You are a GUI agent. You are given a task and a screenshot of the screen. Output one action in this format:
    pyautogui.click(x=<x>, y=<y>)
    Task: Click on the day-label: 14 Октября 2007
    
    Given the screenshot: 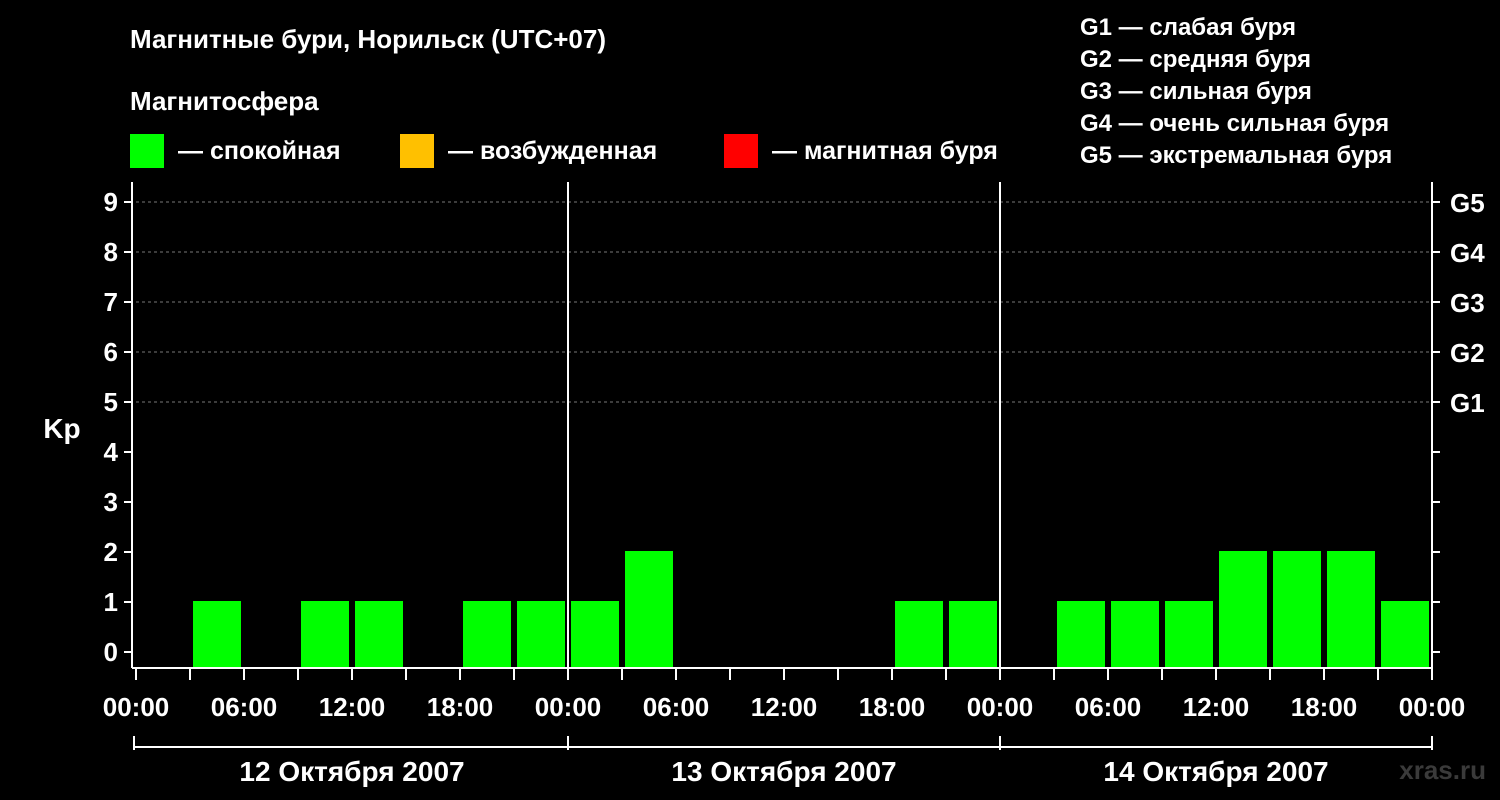 What is the action you would take?
    pyautogui.click(x=1215, y=771)
    